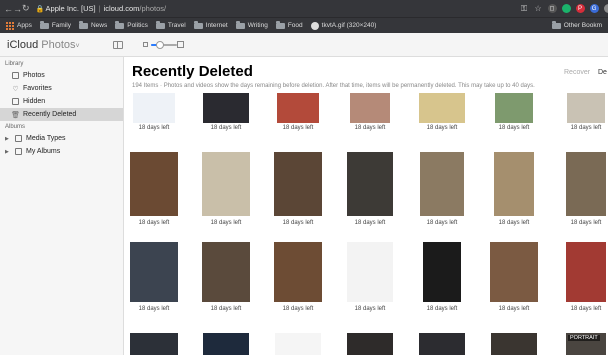 The height and width of the screenshot is (355, 608). Describe the element at coordinates (19, 25) in the screenshot. I see `bookmark-apps: Apps` at that location.